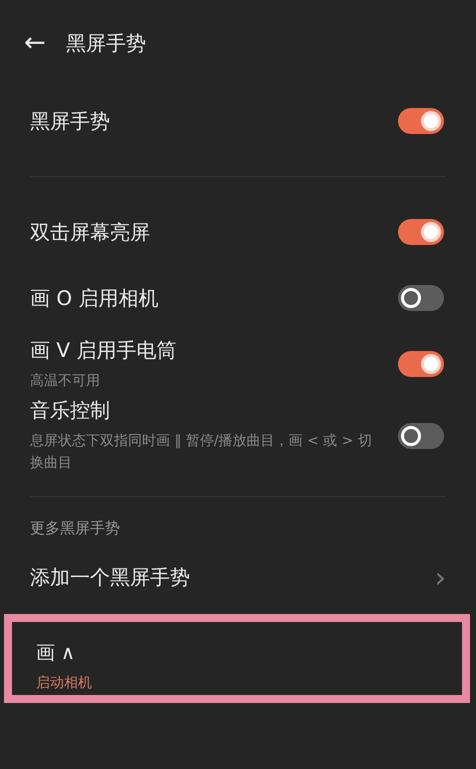 This screenshot has width=476, height=769. What do you see at coordinates (94, 298) in the screenshot?
I see `setting-label: 画 O 启用相机` at bounding box center [94, 298].